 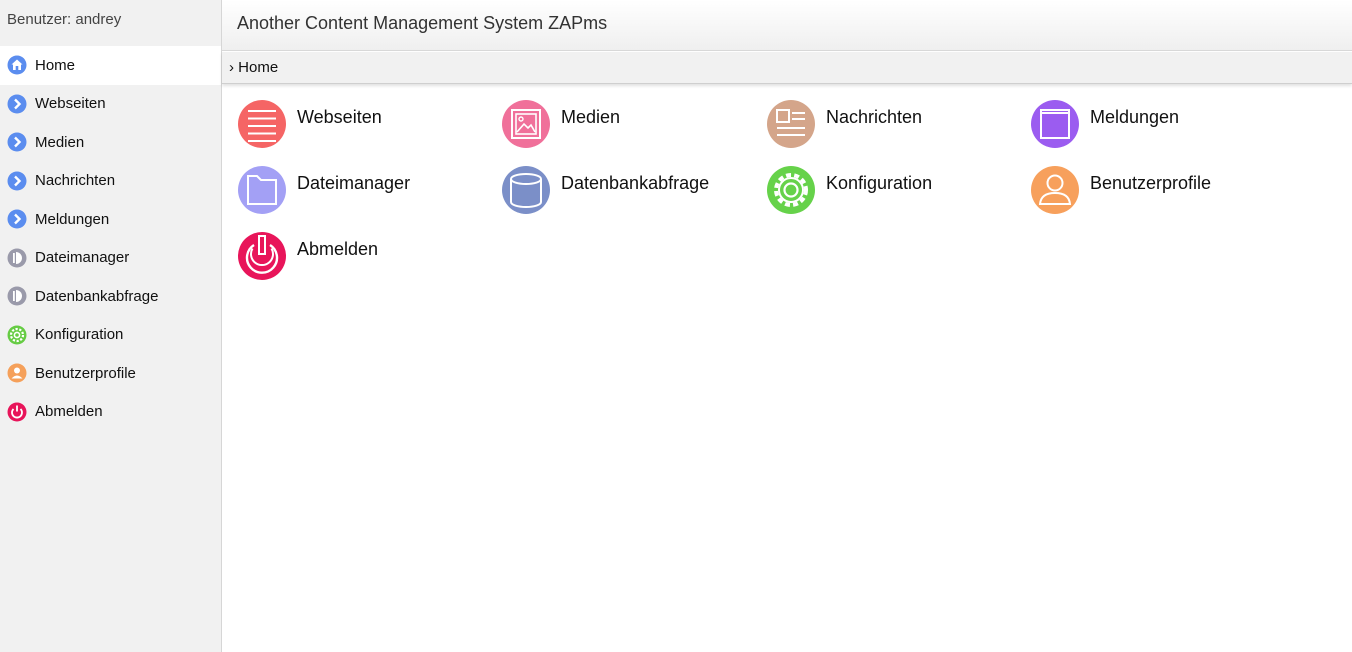 What do you see at coordinates (75, 181) in the screenshot?
I see `sidebar-item-label: Nachrichten` at bounding box center [75, 181].